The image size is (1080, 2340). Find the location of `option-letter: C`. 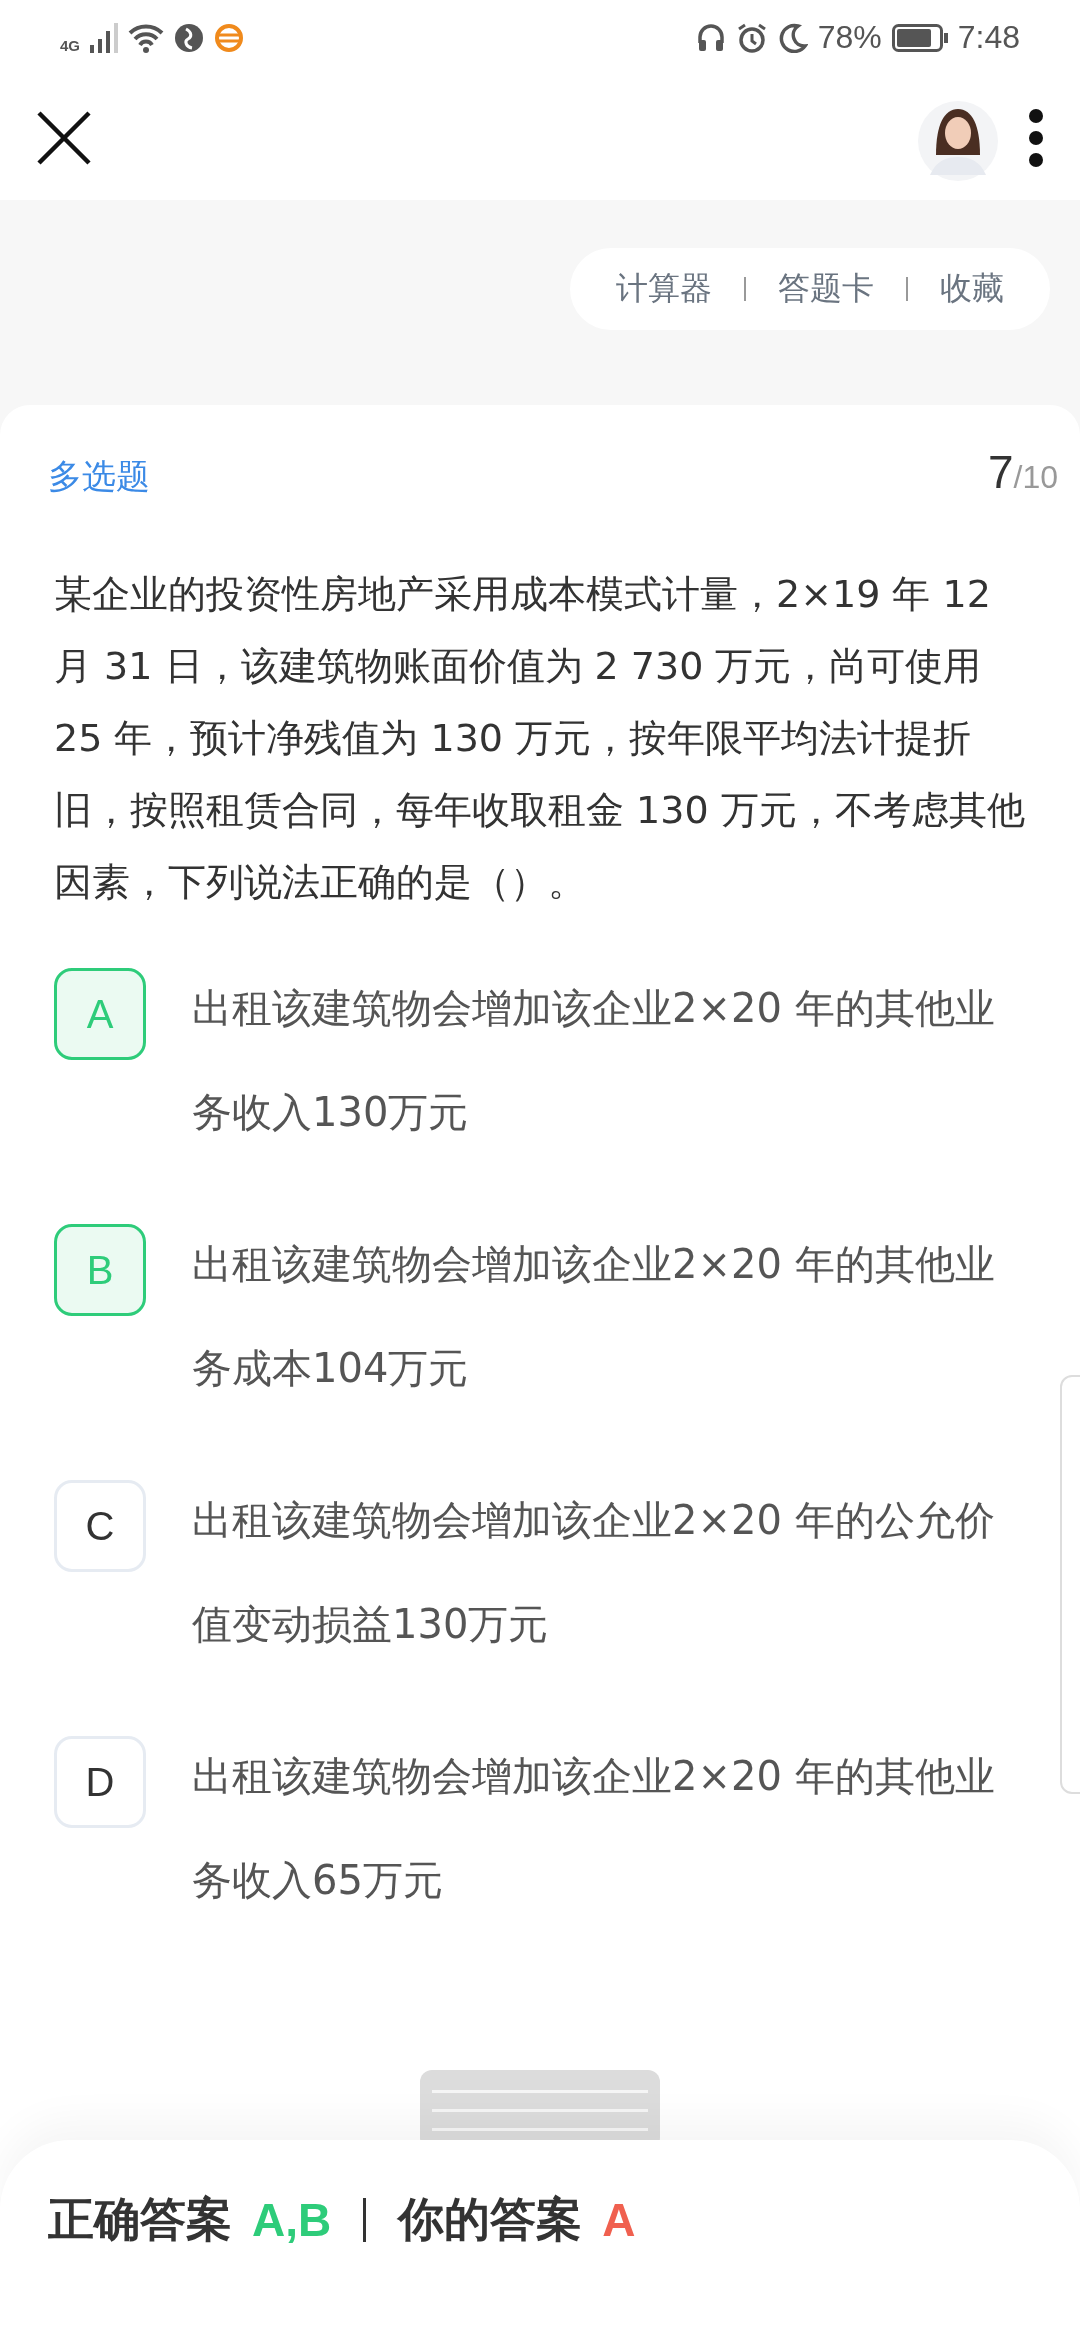

option-letter: C is located at coordinates (100, 1526).